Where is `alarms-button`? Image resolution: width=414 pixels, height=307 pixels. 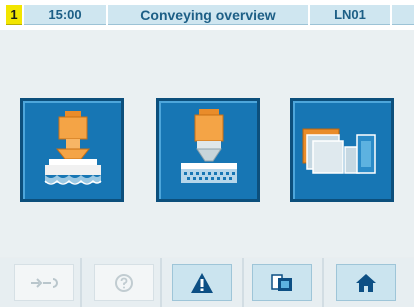
alarms-button is located at coordinates (202, 282).